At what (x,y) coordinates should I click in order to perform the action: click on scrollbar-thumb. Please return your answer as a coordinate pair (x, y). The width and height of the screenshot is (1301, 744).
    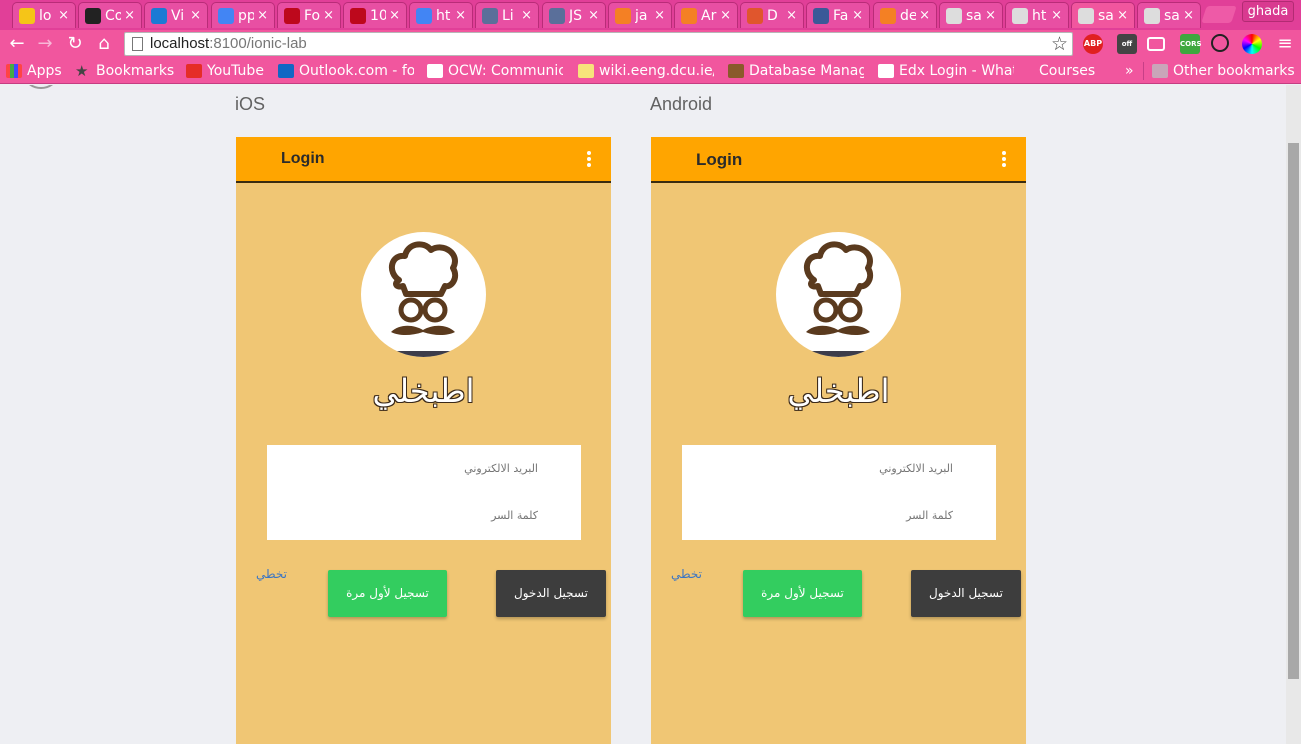
    Looking at the image, I should click on (1293, 411).